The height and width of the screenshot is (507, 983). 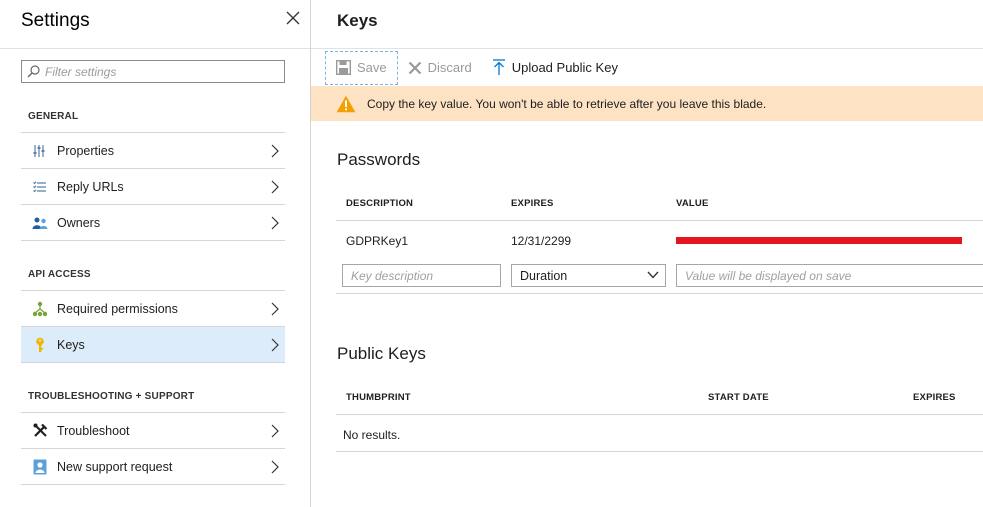 I want to click on new-key-row: Duration, so click(x=659, y=276).